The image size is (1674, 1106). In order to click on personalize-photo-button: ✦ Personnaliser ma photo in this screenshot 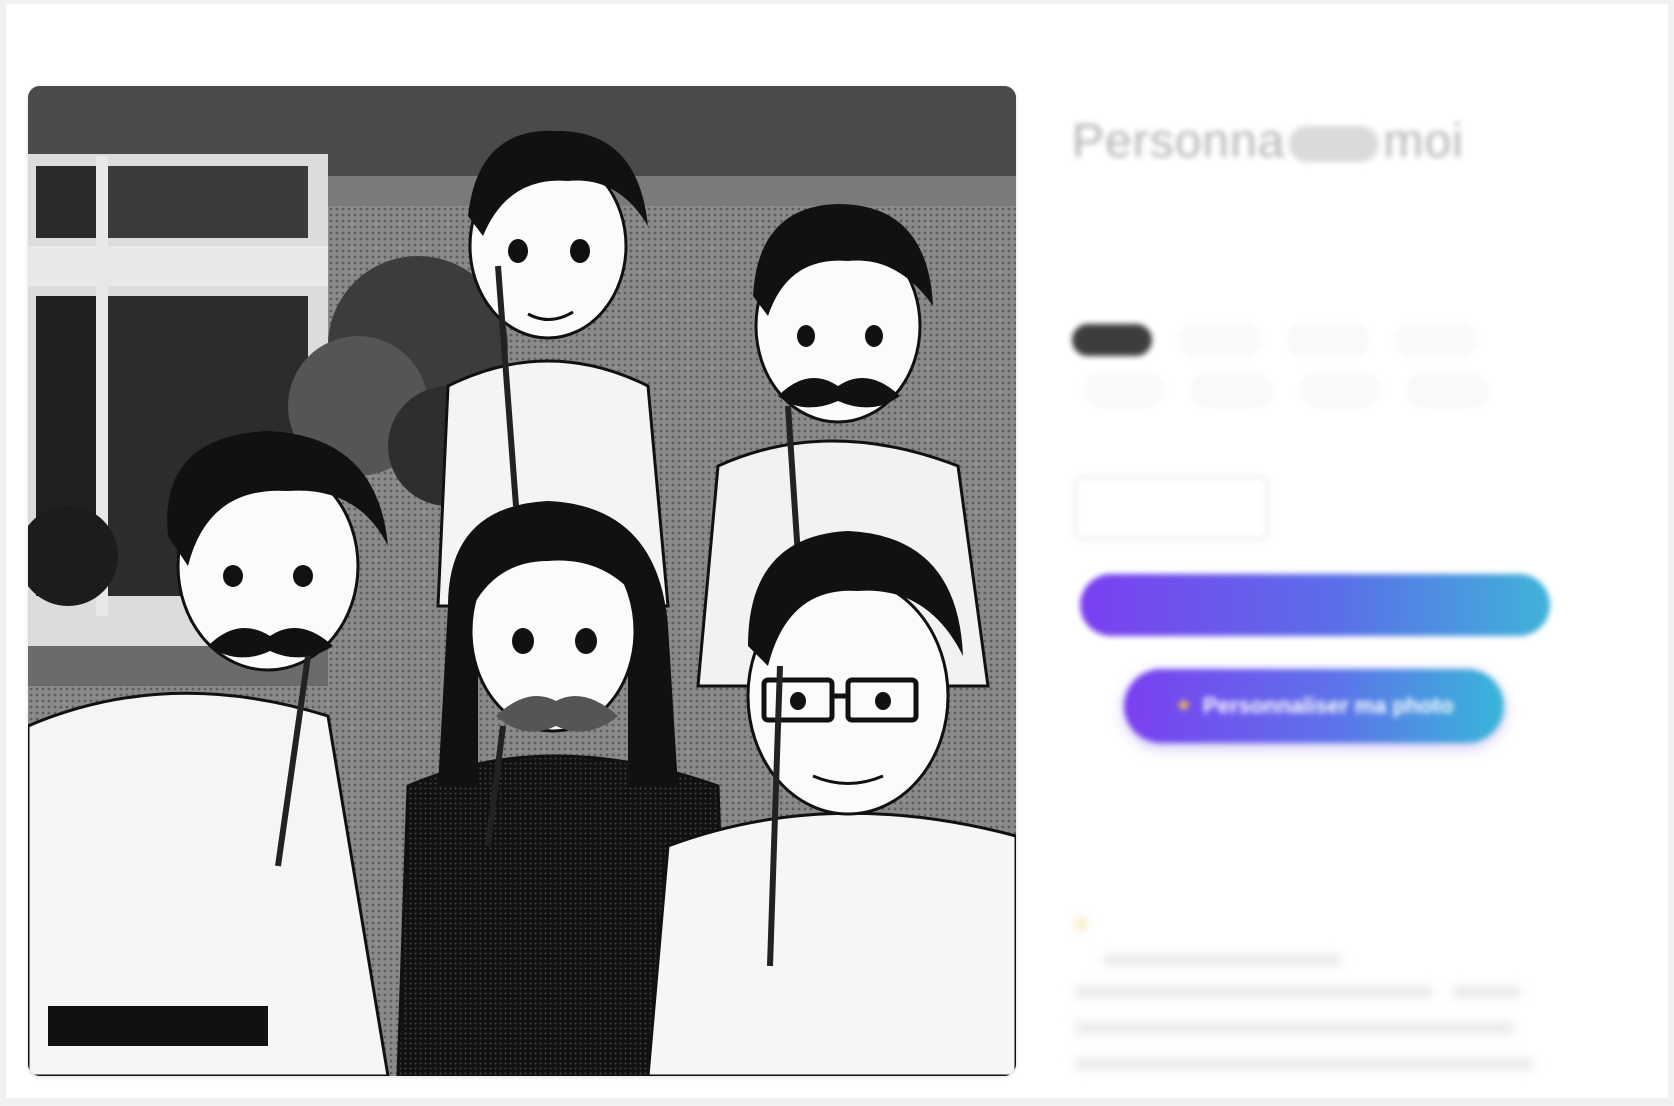, I will do `click(1314, 706)`.